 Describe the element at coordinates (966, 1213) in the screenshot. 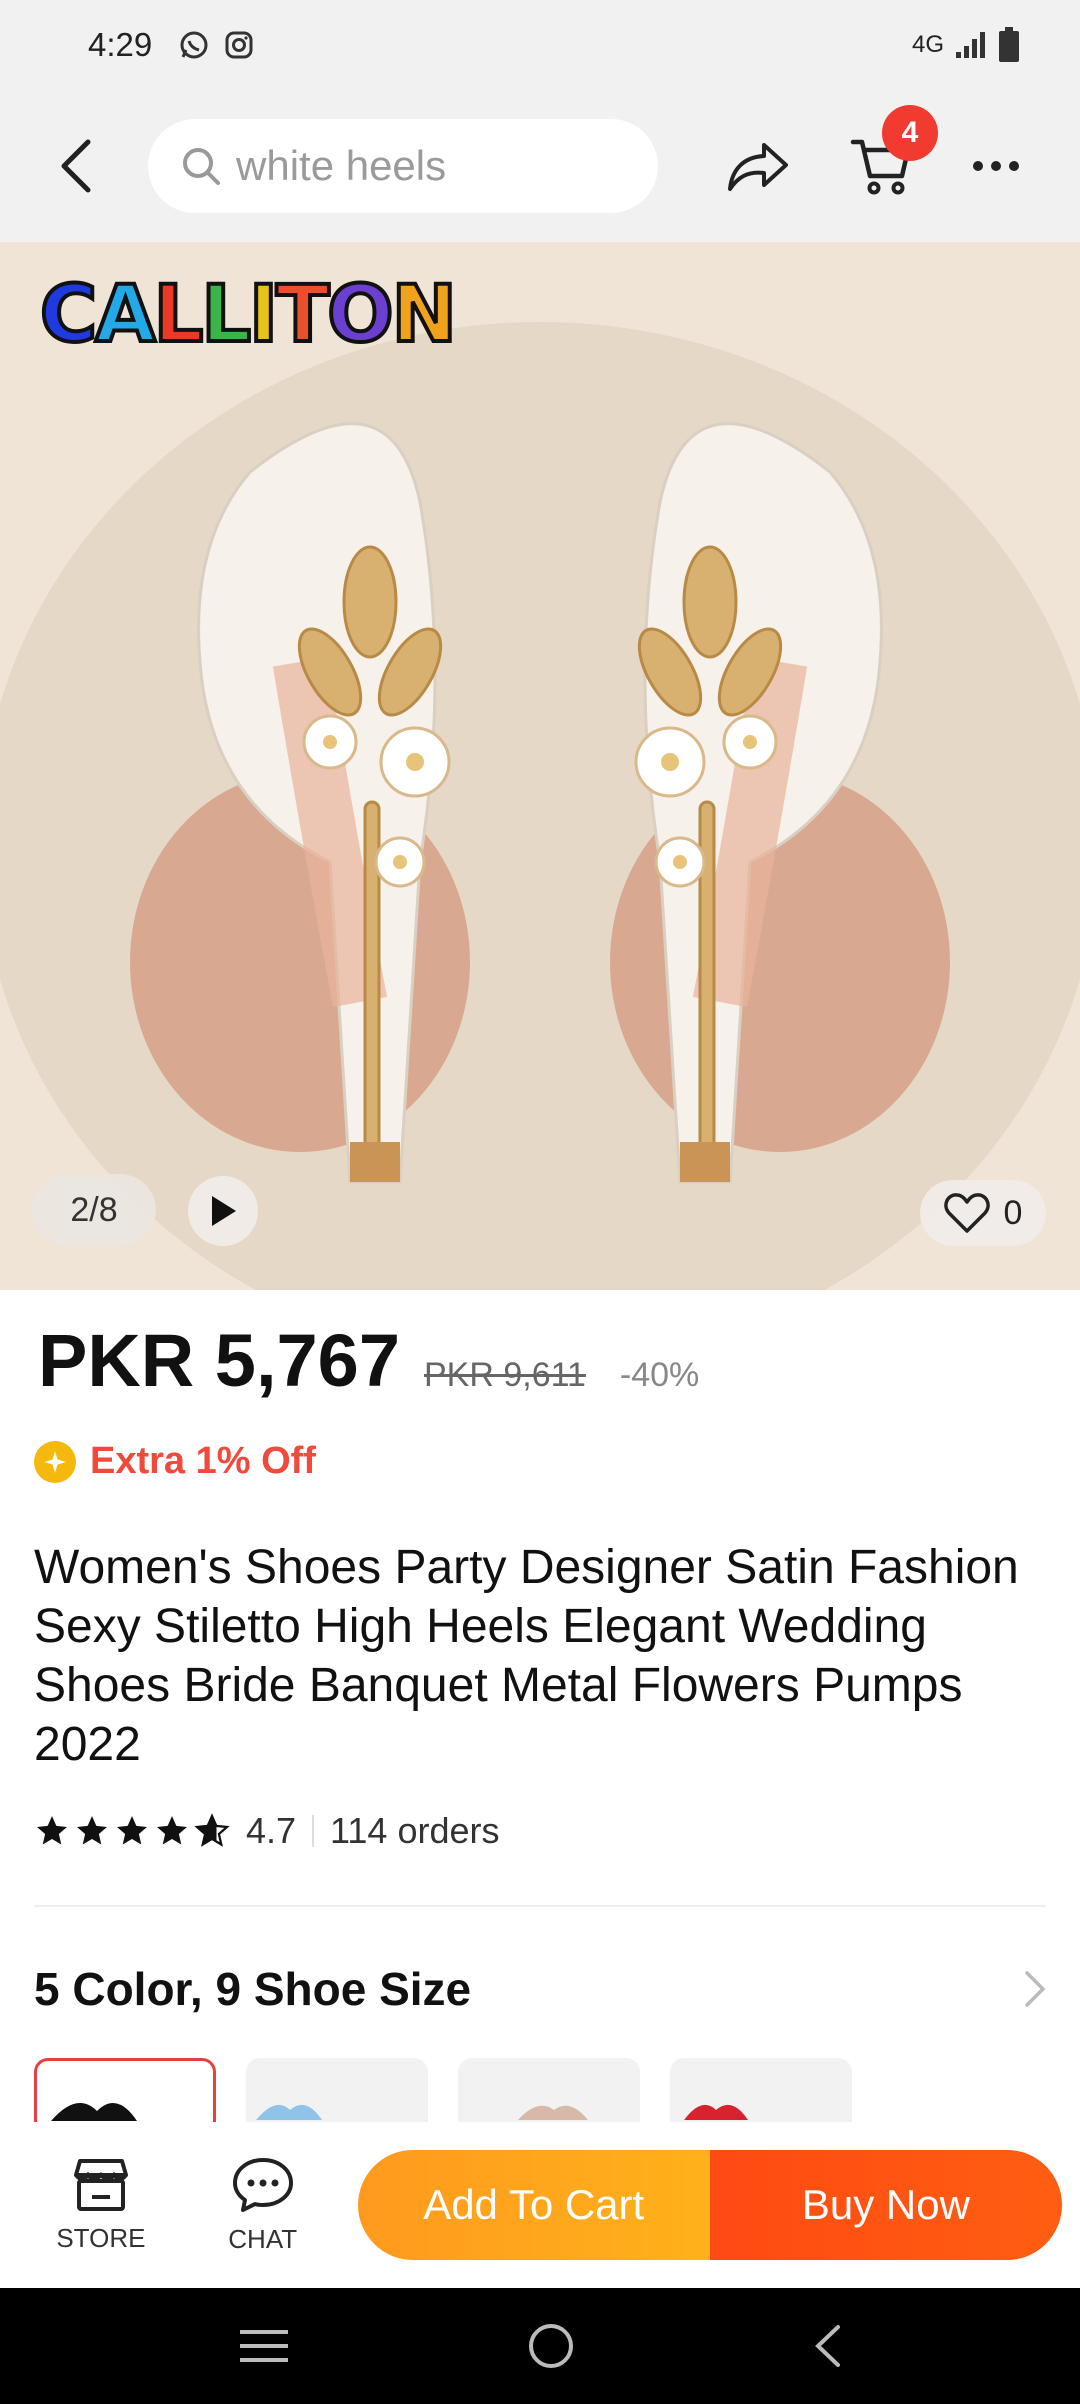

I see `heart-icon` at that location.